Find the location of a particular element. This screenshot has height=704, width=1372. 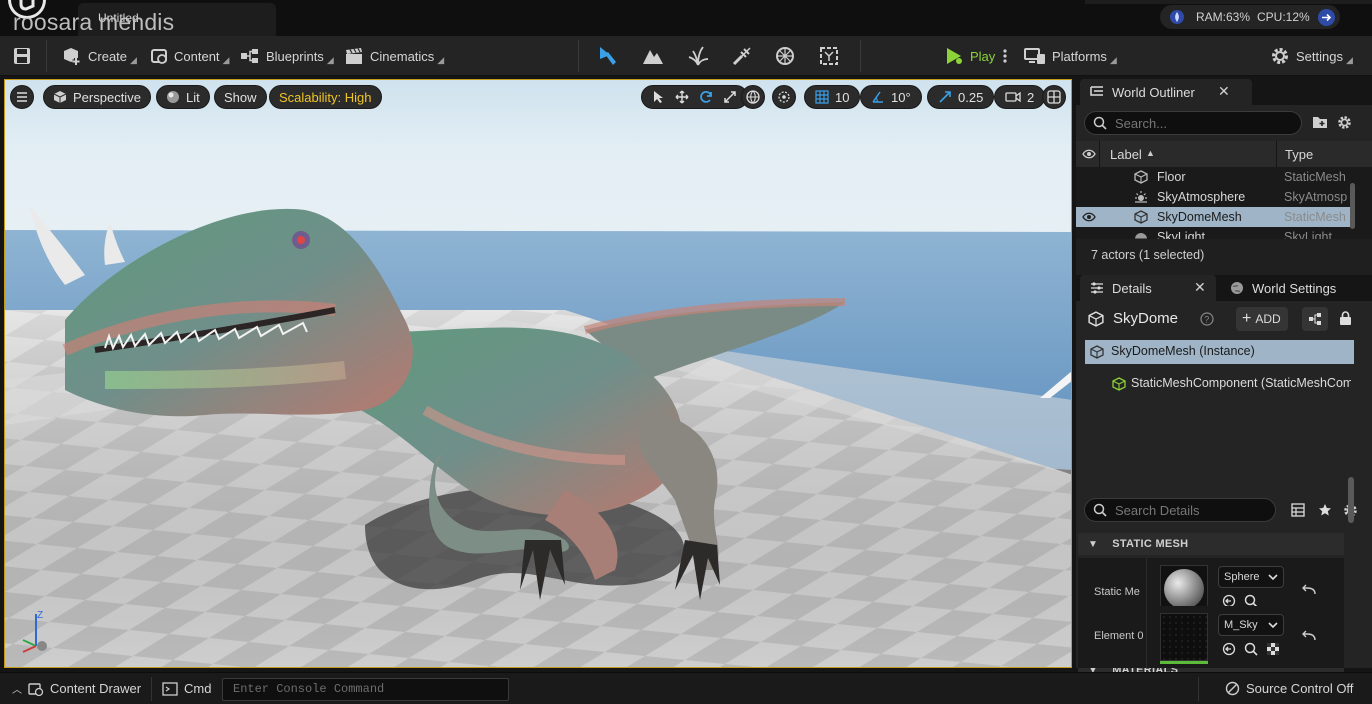

create-menu-button: Create ◢ is located at coordinates (99, 56).